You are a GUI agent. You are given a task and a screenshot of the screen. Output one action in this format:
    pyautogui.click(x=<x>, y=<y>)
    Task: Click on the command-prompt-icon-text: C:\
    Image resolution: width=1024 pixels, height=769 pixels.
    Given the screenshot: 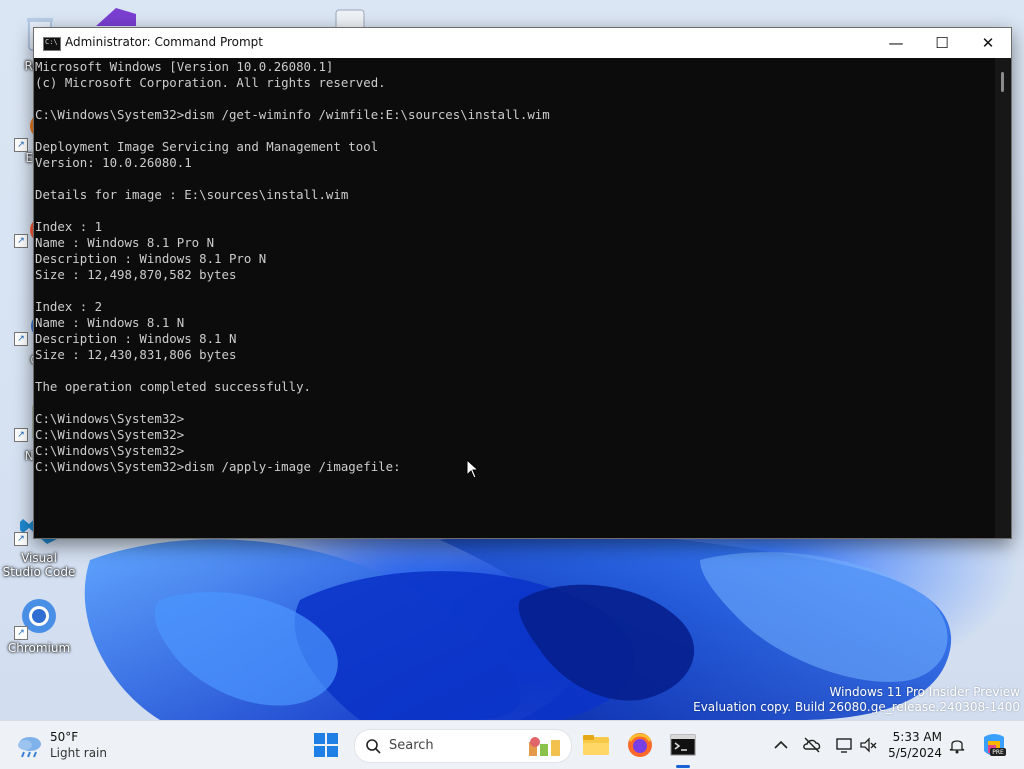 What is the action you would take?
    pyautogui.click(x=51, y=42)
    